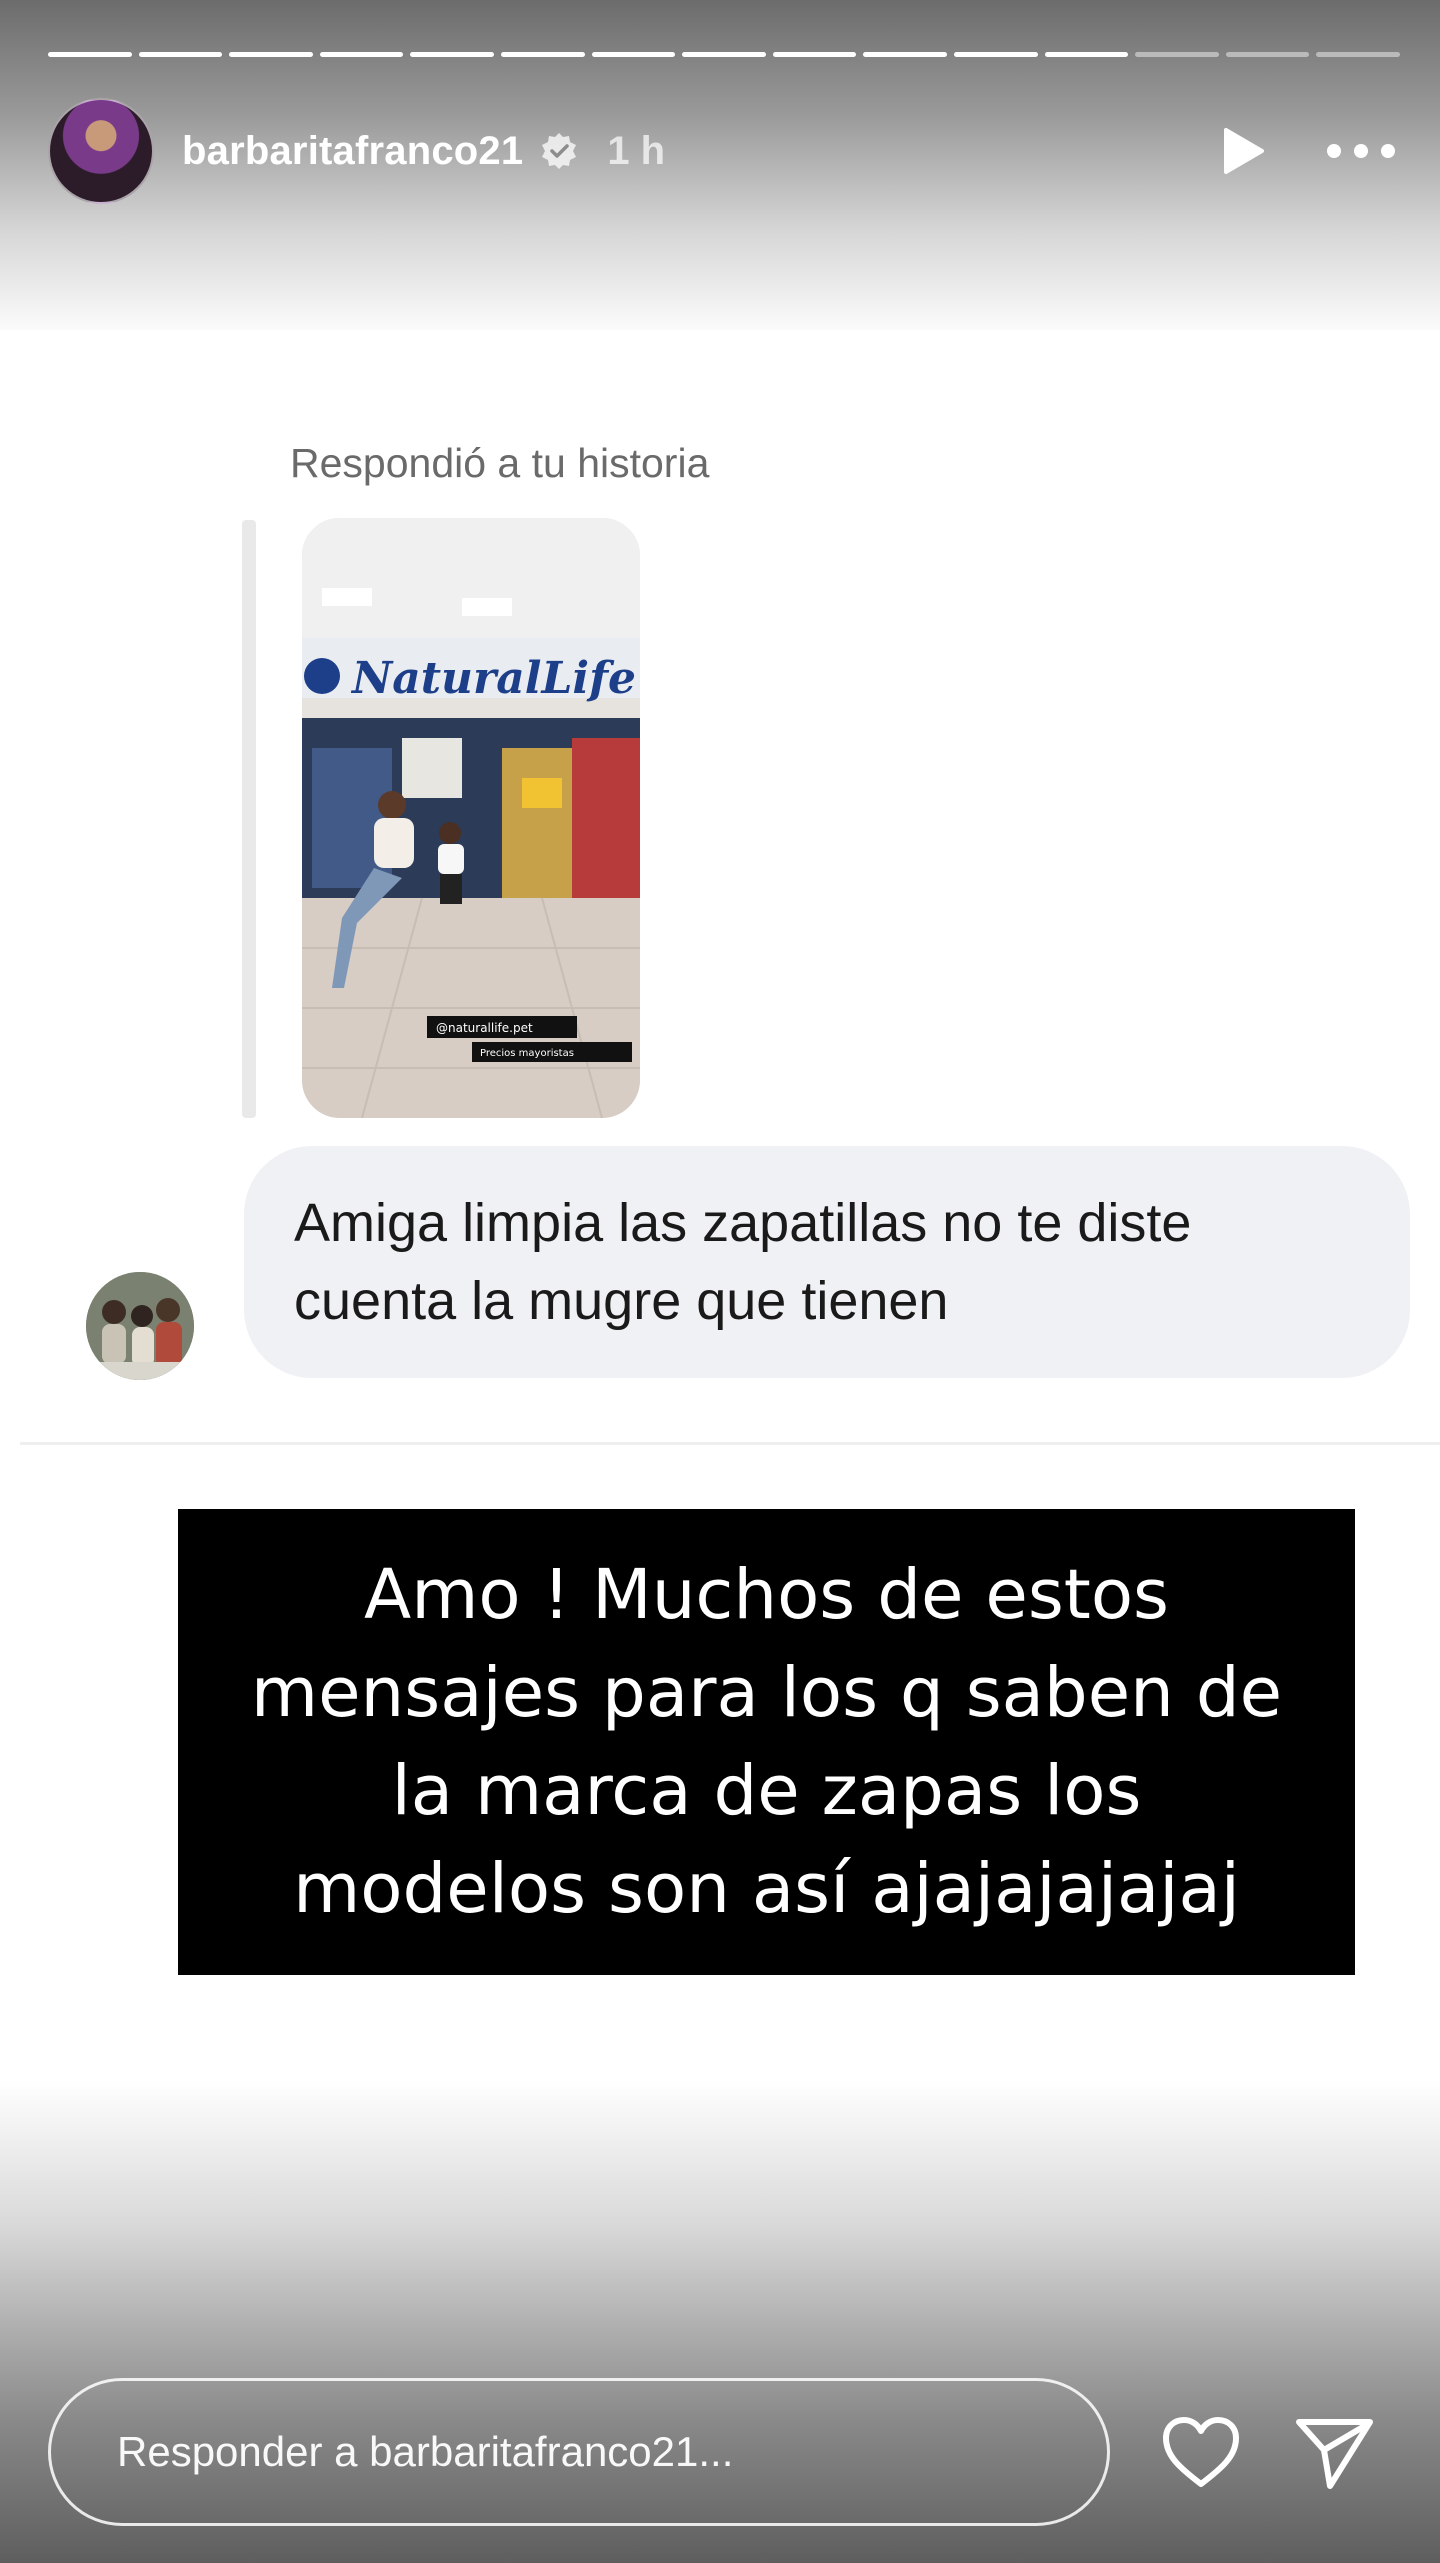 The width and height of the screenshot is (1440, 2563). What do you see at coordinates (101, 151) in the screenshot?
I see `profile-avatar` at bounding box center [101, 151].